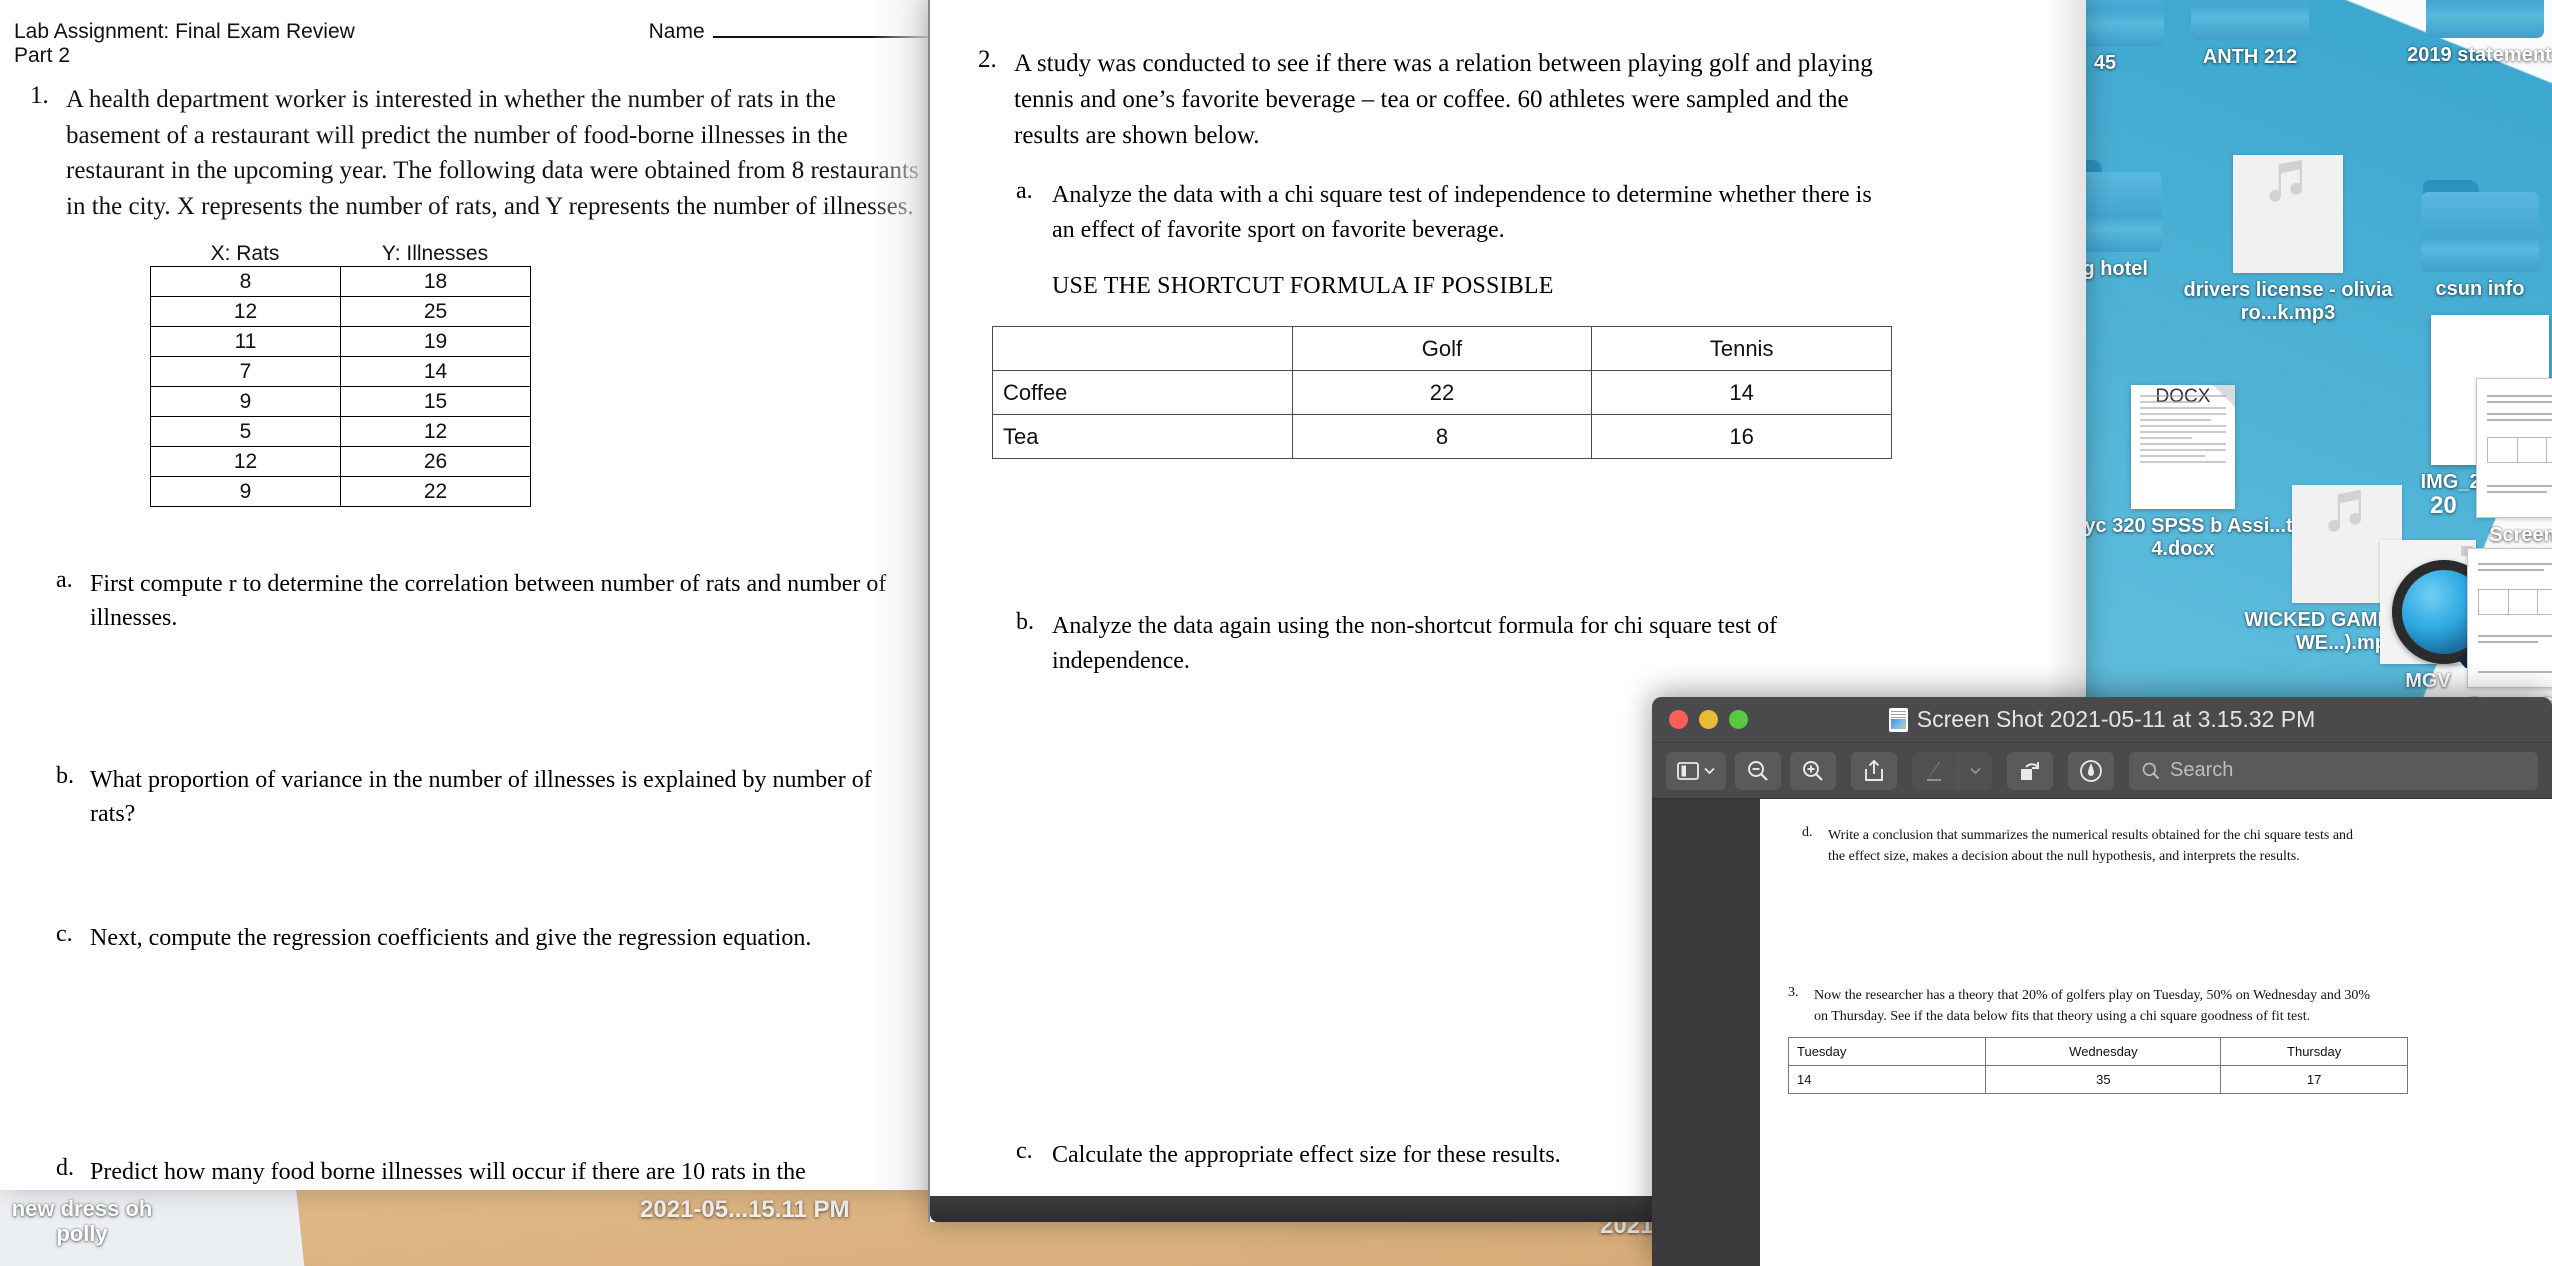 The height and width of the screenshot is (1266, 2552). What do you see at coordinates (1758, 770) in the screenshot?
I see `zoom-out-button` at bounding box center [1758, 770].